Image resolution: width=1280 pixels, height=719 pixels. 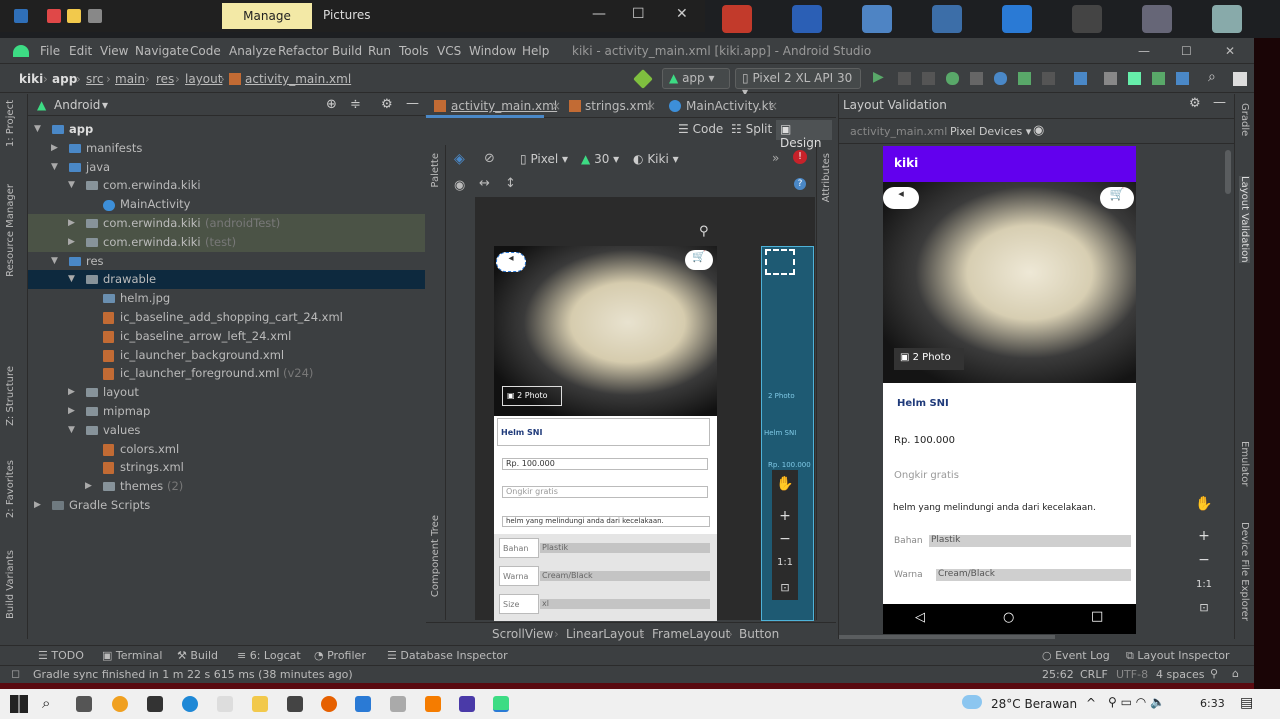 I want to click on tools-icon, so click(x=1157, y=19).